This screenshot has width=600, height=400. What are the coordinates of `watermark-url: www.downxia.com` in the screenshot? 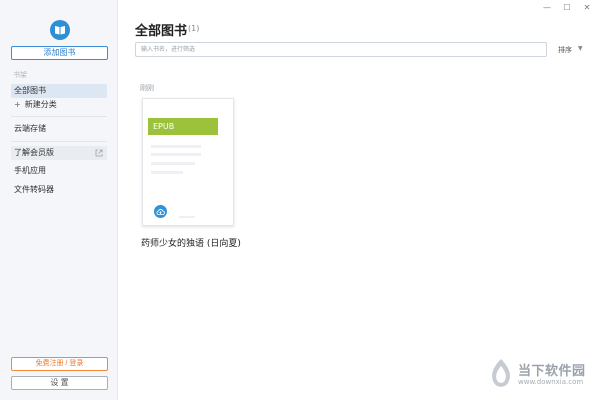 It's located at (551, 382).